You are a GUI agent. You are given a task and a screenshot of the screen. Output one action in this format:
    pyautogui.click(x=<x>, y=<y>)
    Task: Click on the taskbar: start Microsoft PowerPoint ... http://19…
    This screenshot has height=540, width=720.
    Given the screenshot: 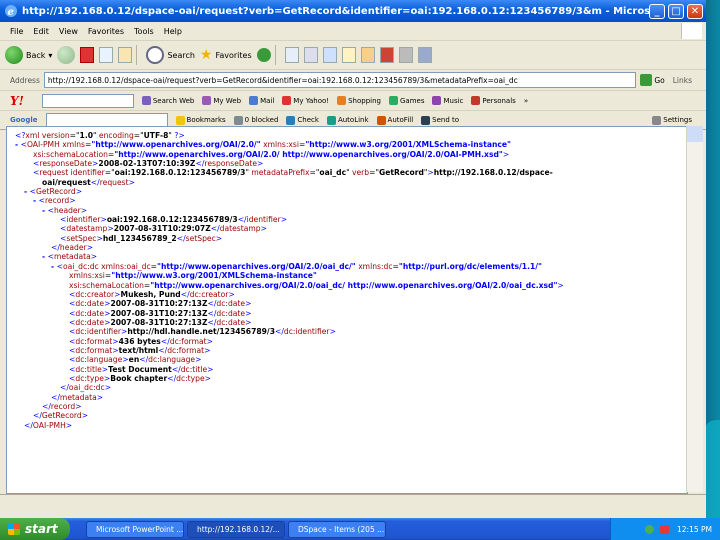 What is the action you would take?
    pyautogui.click(x=360, y=529)
    